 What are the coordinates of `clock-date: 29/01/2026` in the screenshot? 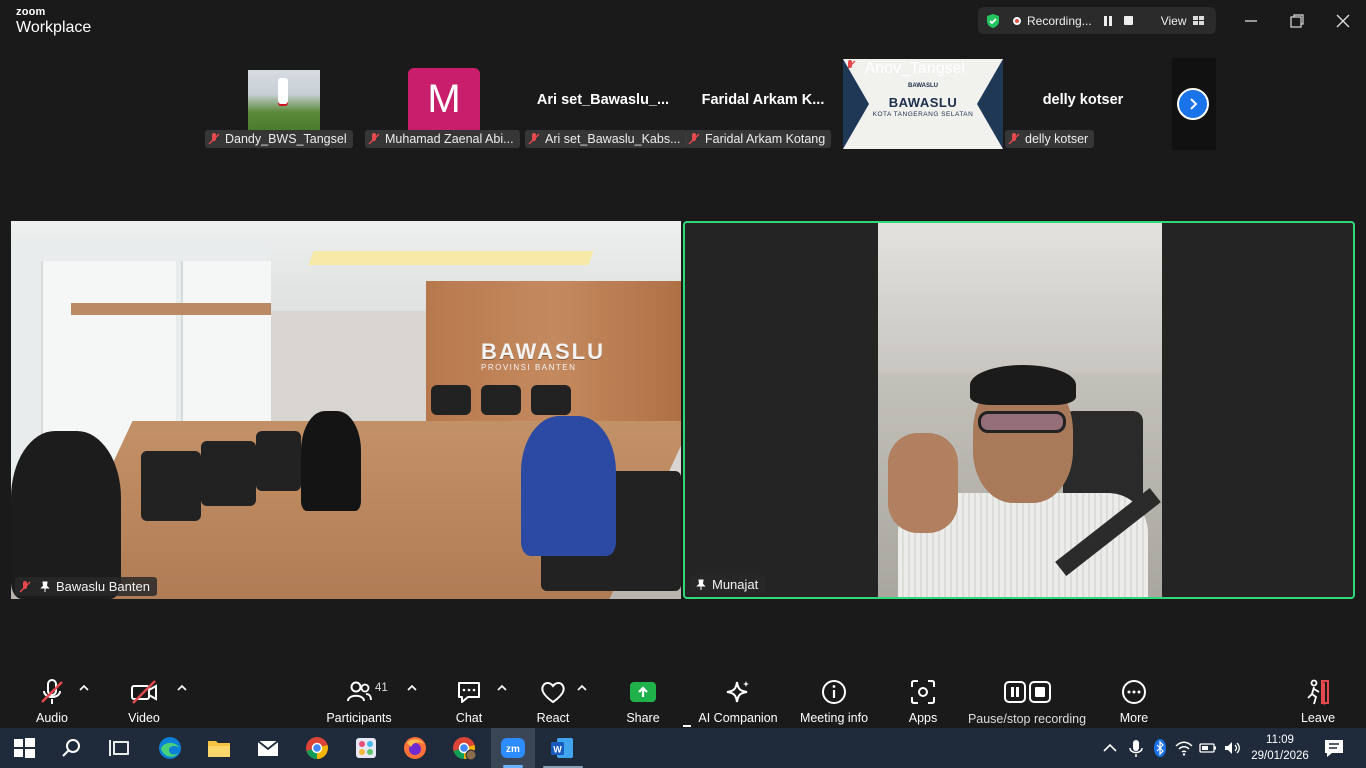 It's located at (1280, 756).